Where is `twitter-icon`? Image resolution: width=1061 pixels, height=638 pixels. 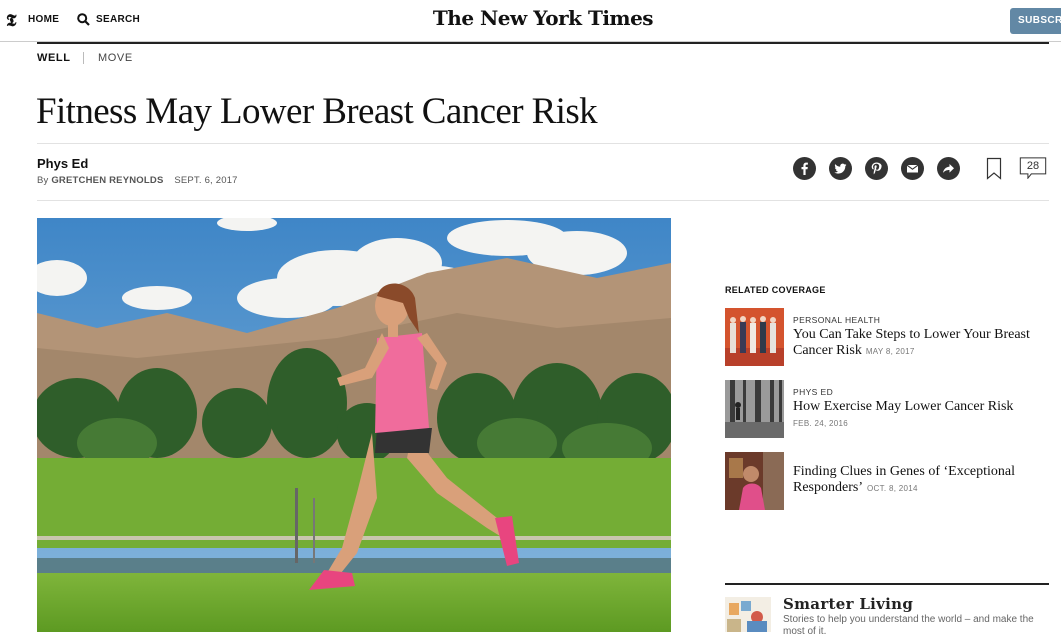
twitter-icon is located at coordinates (840, 168).